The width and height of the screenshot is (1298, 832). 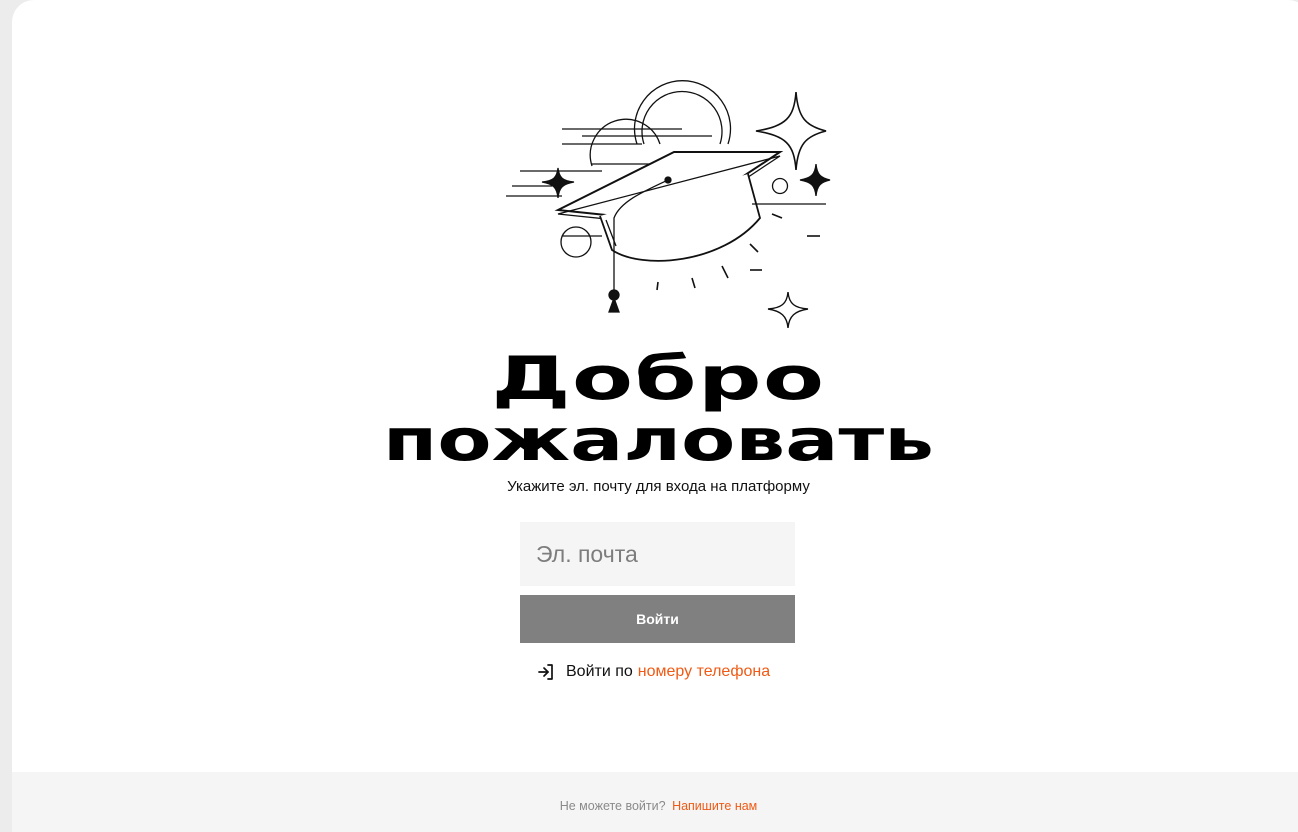 I want to click on phone-login-accent: номеру телефона, so click(x=704, y=672).